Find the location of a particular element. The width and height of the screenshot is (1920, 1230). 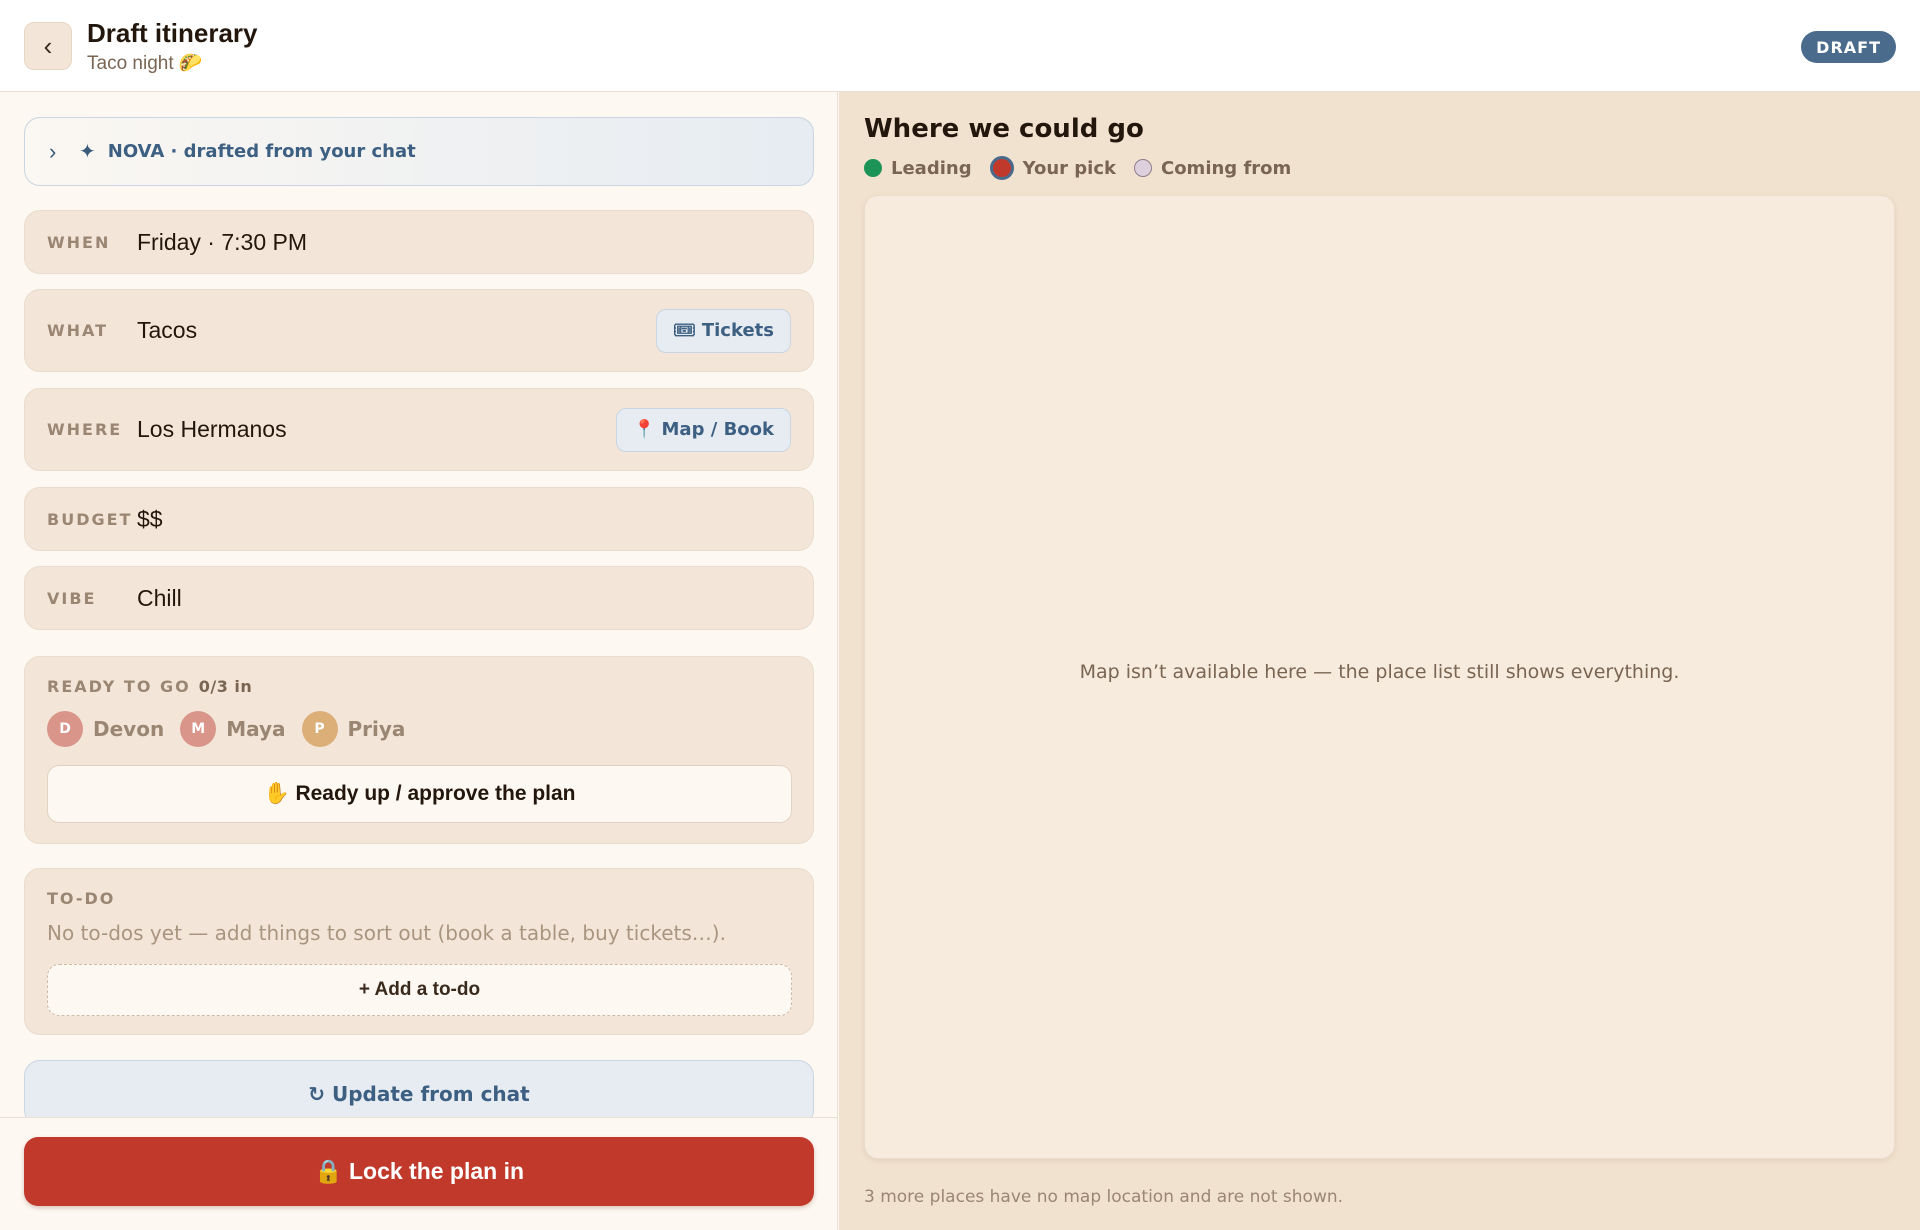

map-book-button: 📍 Map / Book is located at coordinates (703, 429).